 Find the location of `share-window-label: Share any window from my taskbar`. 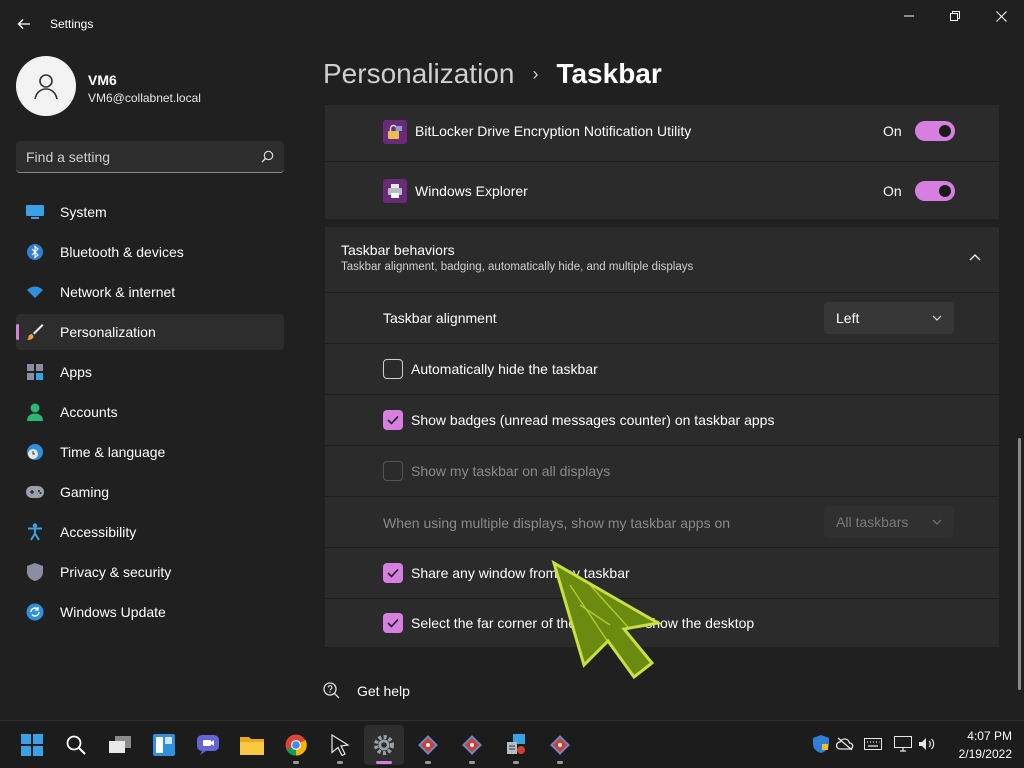

share-window-label: Share any window from my taskbar is located at coordinates (520, 573).